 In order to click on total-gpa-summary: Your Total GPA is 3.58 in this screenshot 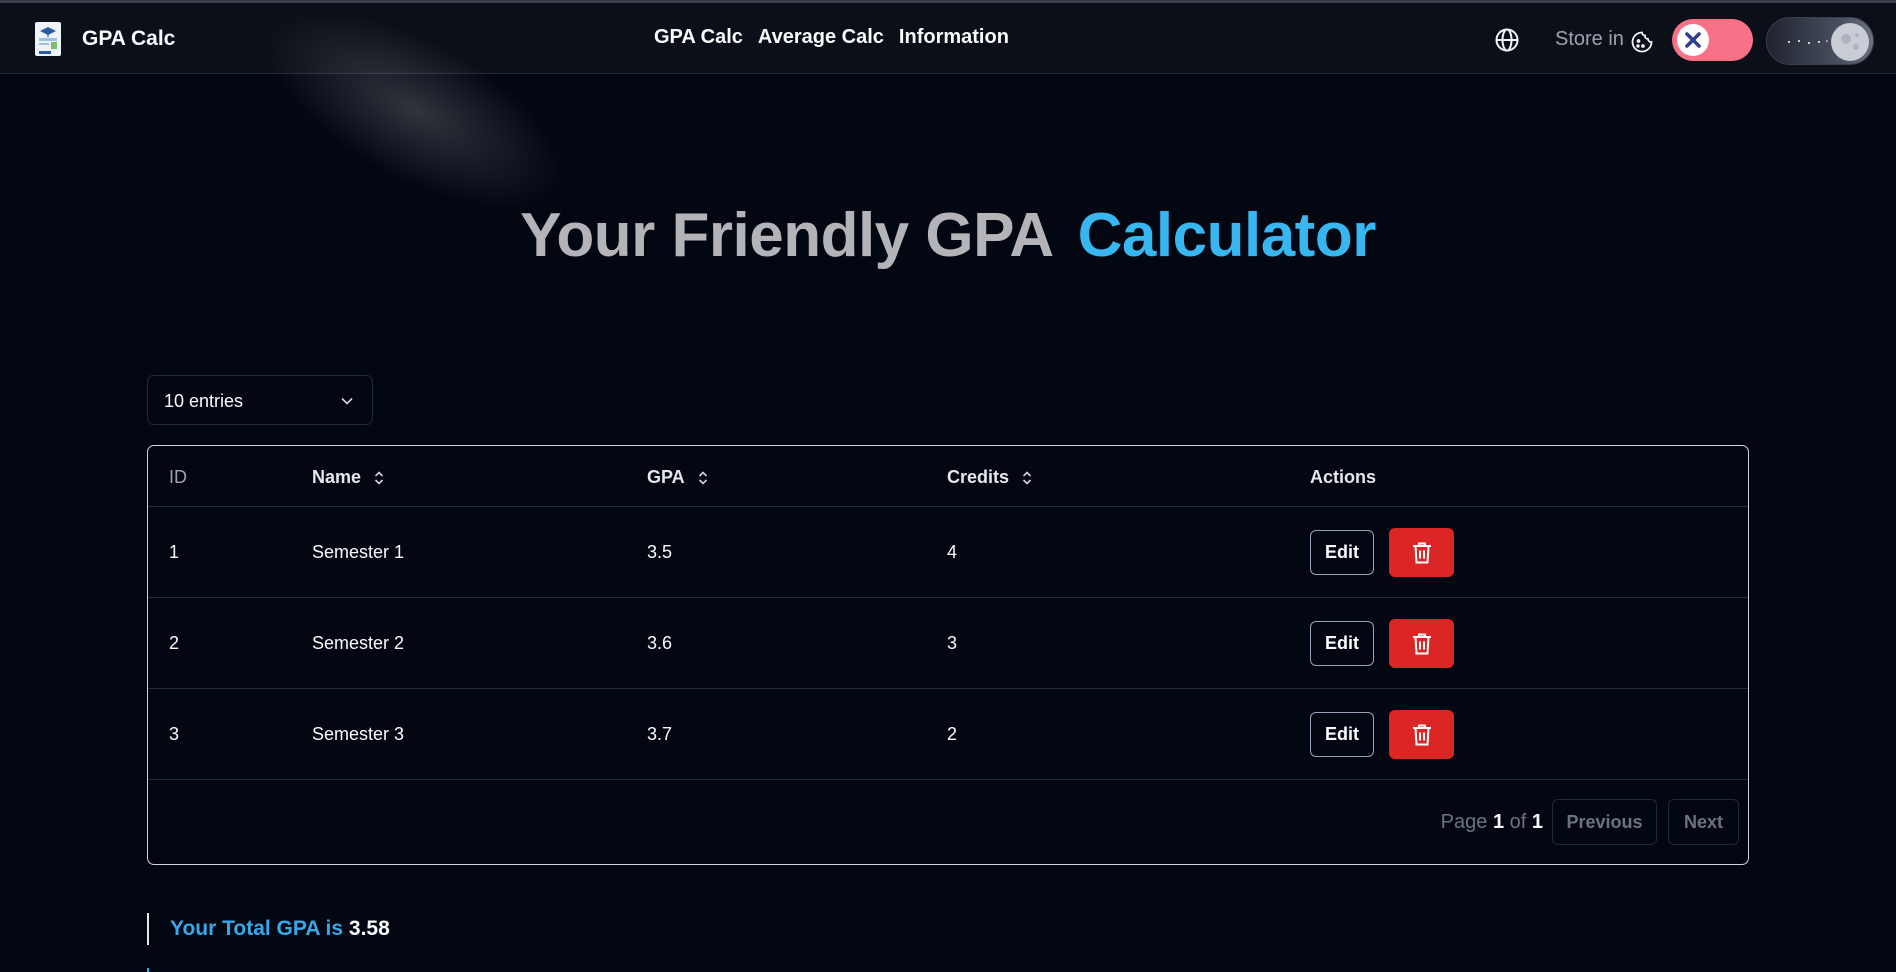, I will do `click(268, 929)`.